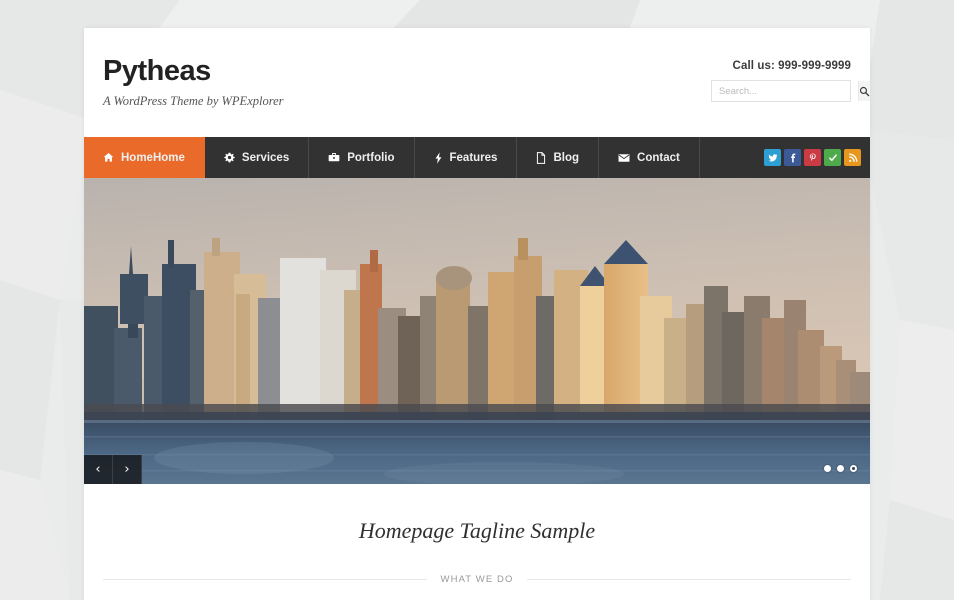 This screenshot has width=954, height=600. Describe the element at coordinates (157, 71) in the screenshot. I see `site-title: Pytheas` at that location.